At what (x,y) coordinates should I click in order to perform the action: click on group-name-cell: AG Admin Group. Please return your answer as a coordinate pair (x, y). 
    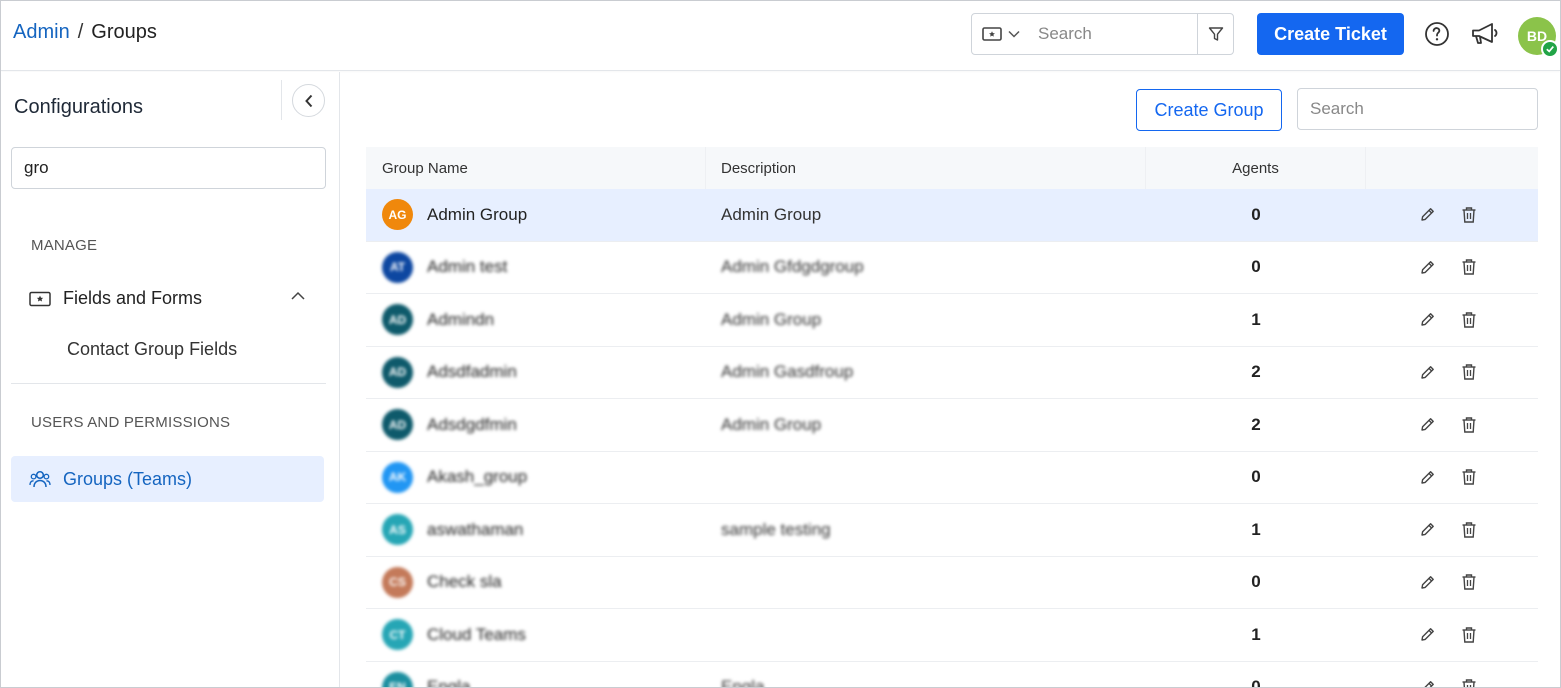
    Looking at the image, I should click on (536, 215).